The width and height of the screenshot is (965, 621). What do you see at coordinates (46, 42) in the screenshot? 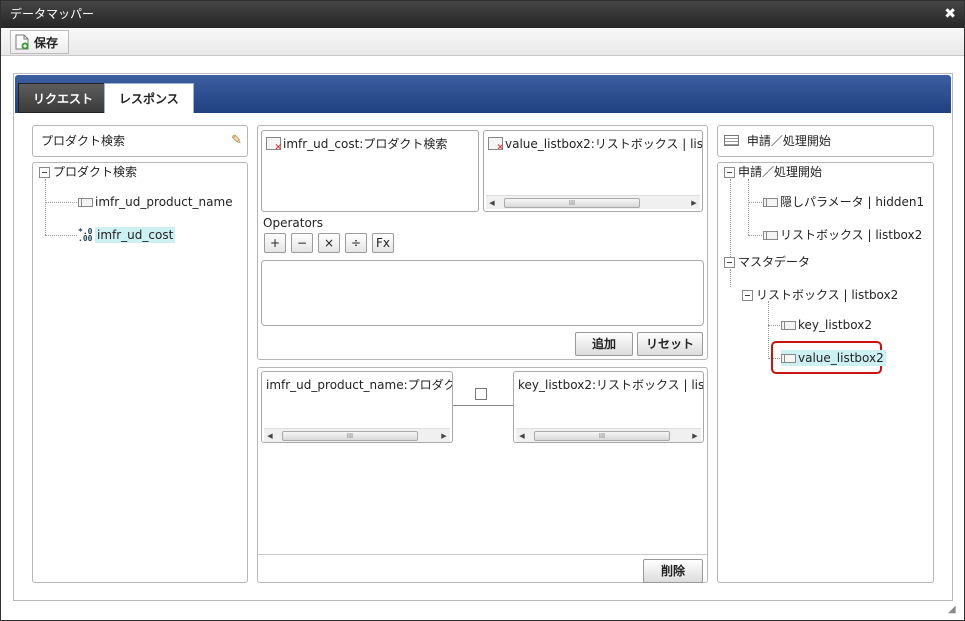
I see `save-label: 保存` at bounding box center [46, 42].